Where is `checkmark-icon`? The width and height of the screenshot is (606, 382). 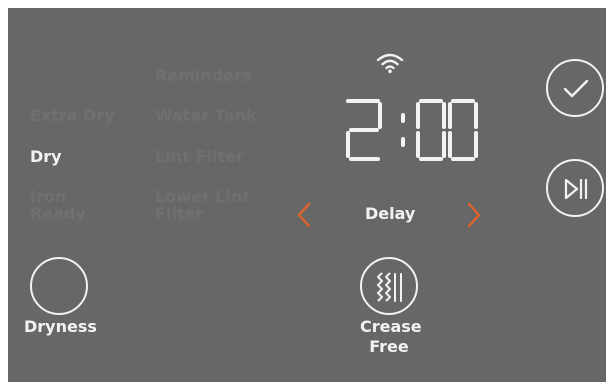 checkmark-icon is located at coordinates (576, 88).